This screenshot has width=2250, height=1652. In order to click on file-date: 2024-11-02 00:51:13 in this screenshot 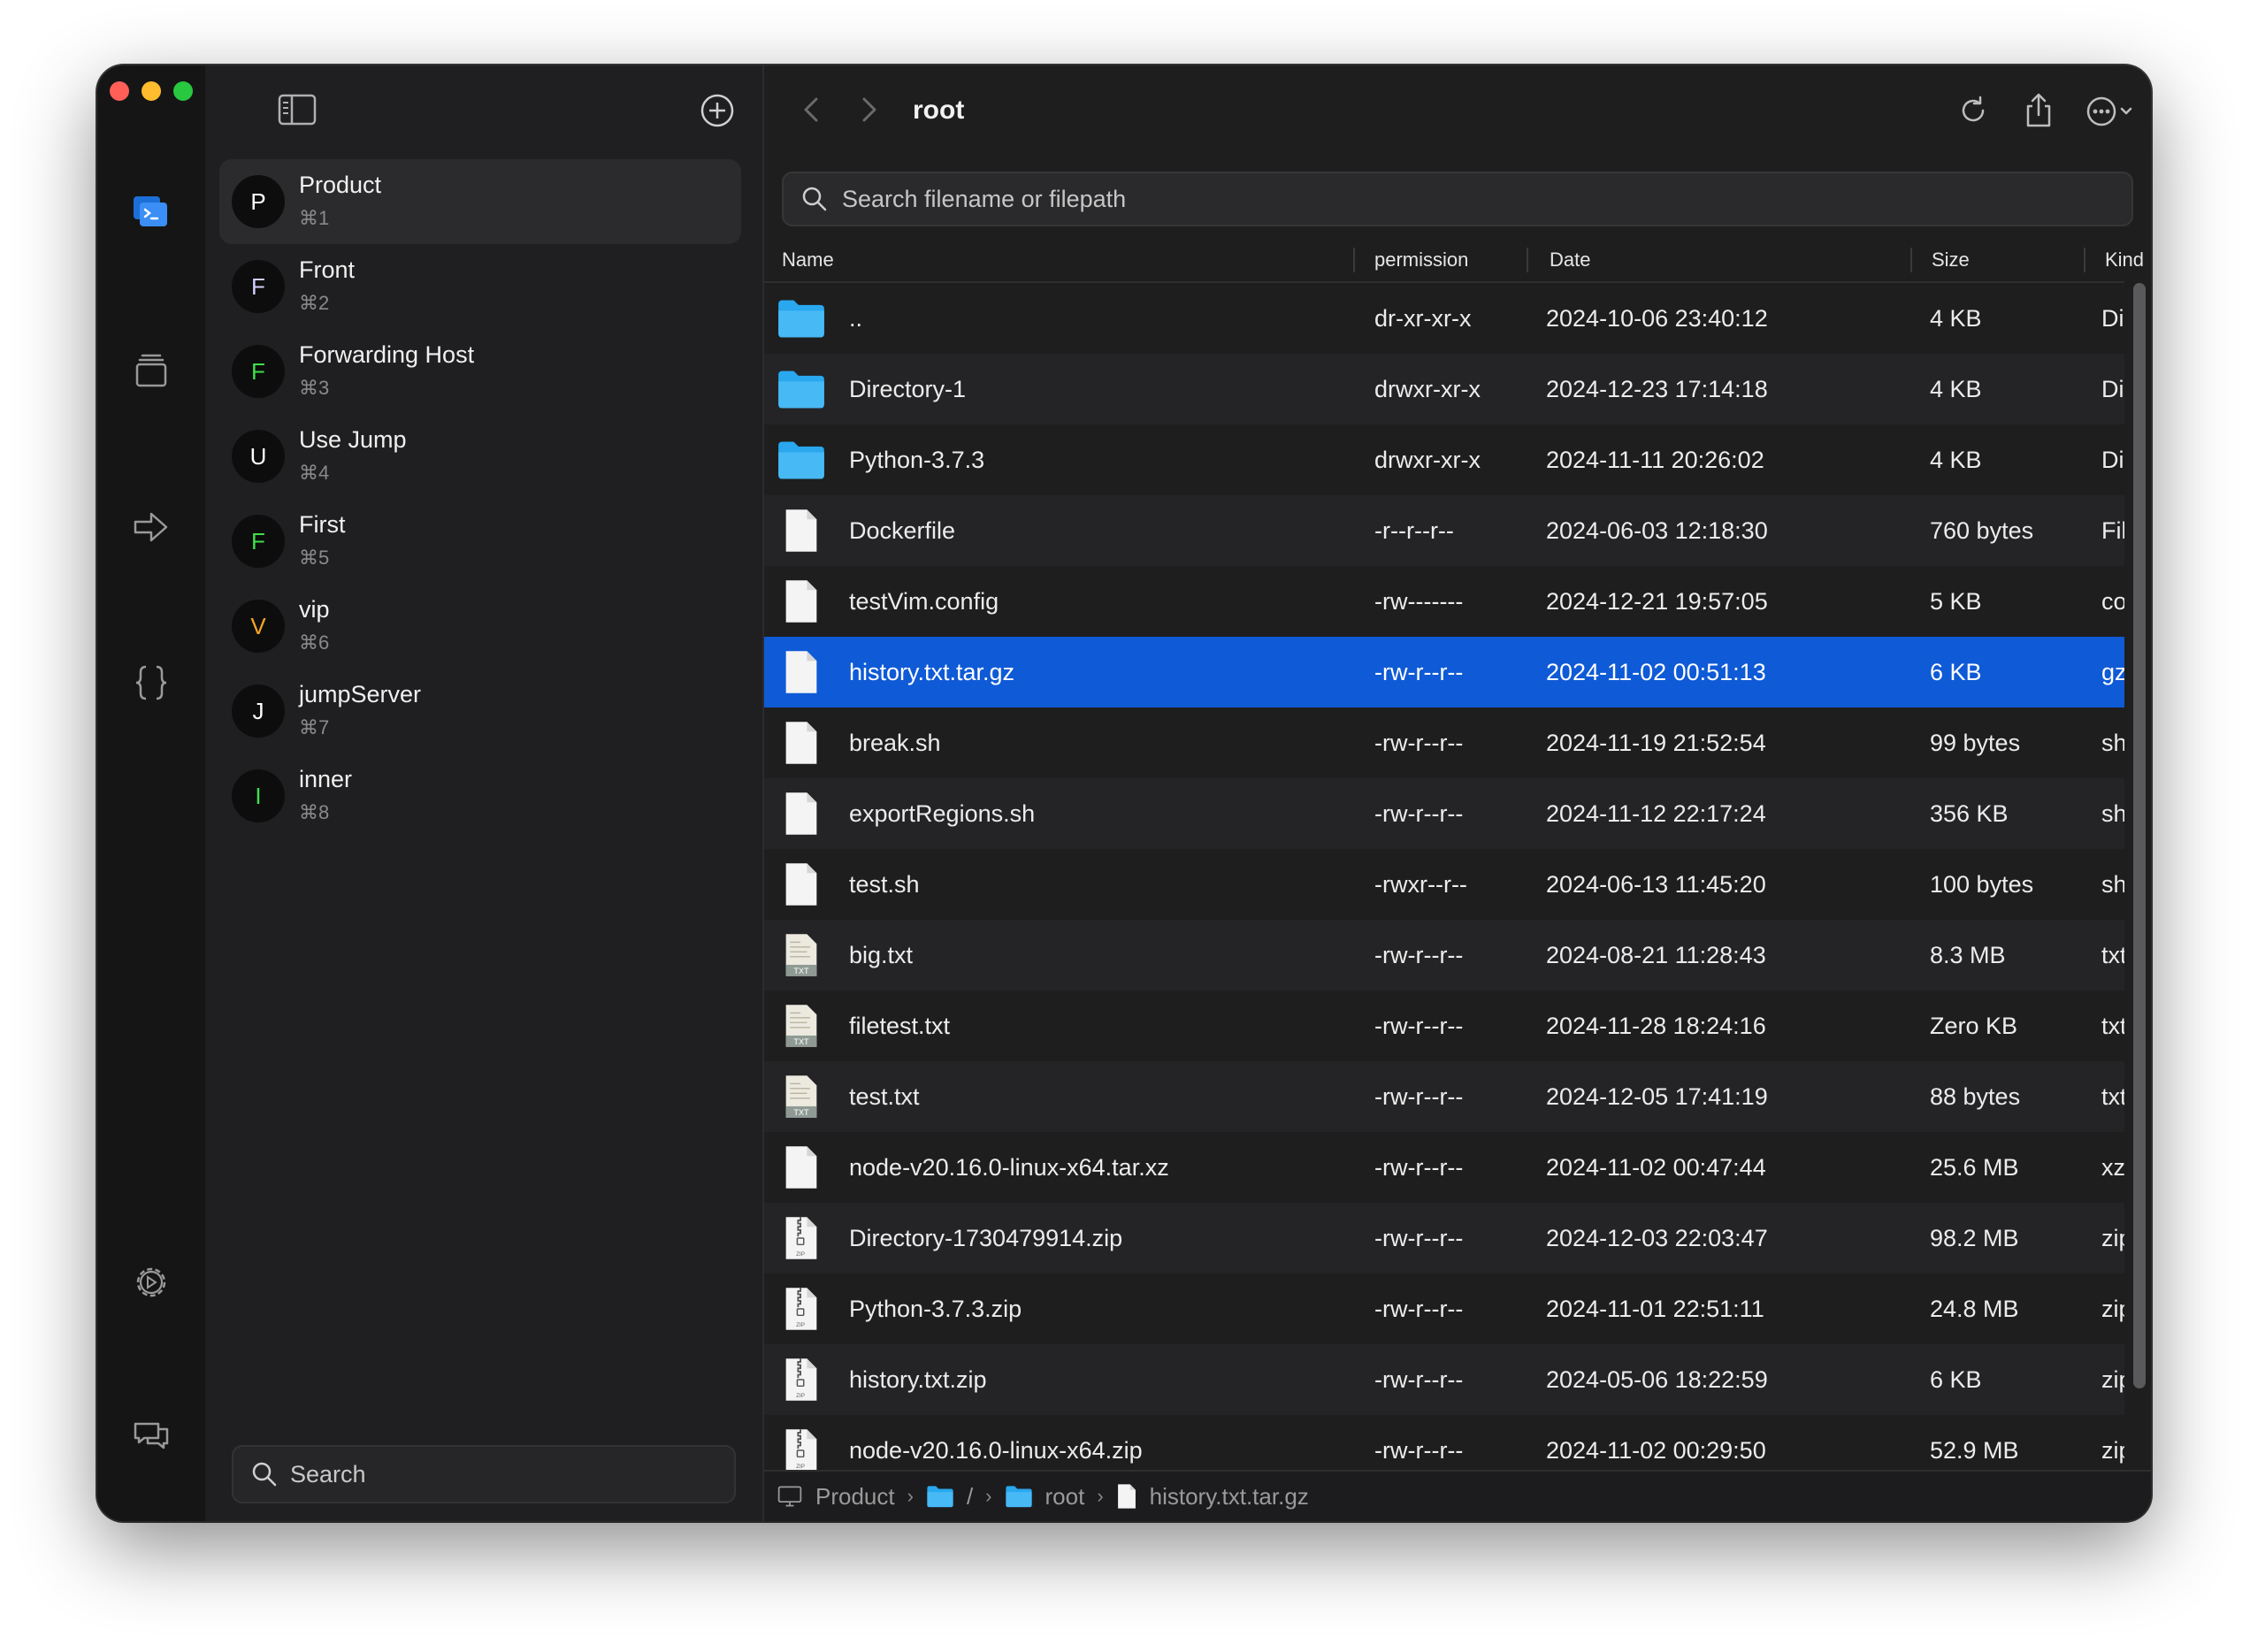, I will do `click(1656, 671)`.